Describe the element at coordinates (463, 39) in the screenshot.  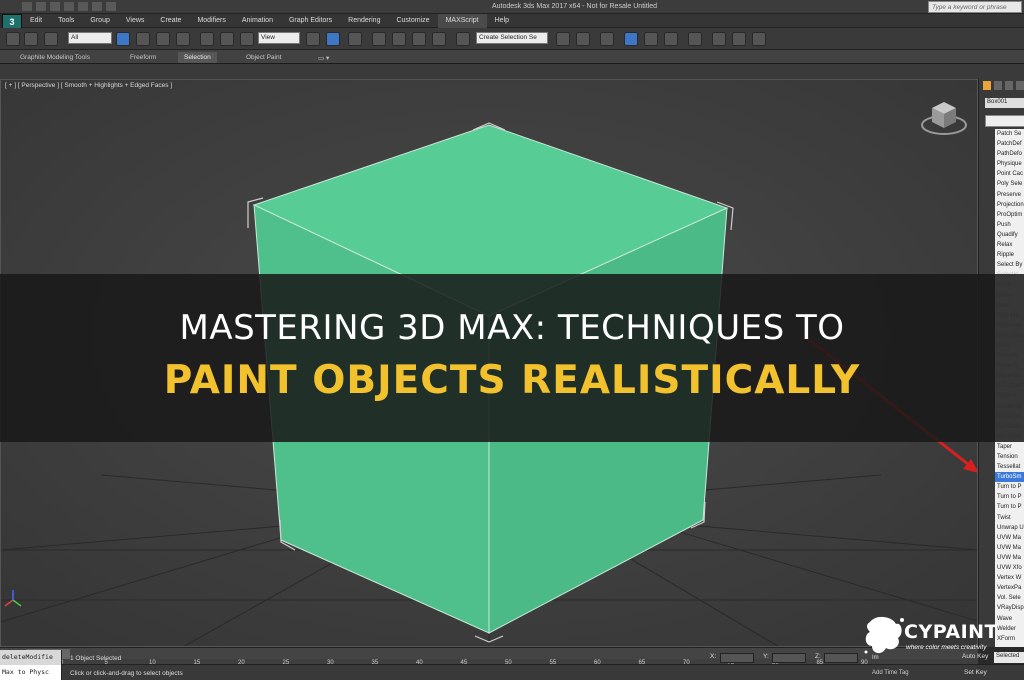
I see `edit-named-selection-icon` at that location.